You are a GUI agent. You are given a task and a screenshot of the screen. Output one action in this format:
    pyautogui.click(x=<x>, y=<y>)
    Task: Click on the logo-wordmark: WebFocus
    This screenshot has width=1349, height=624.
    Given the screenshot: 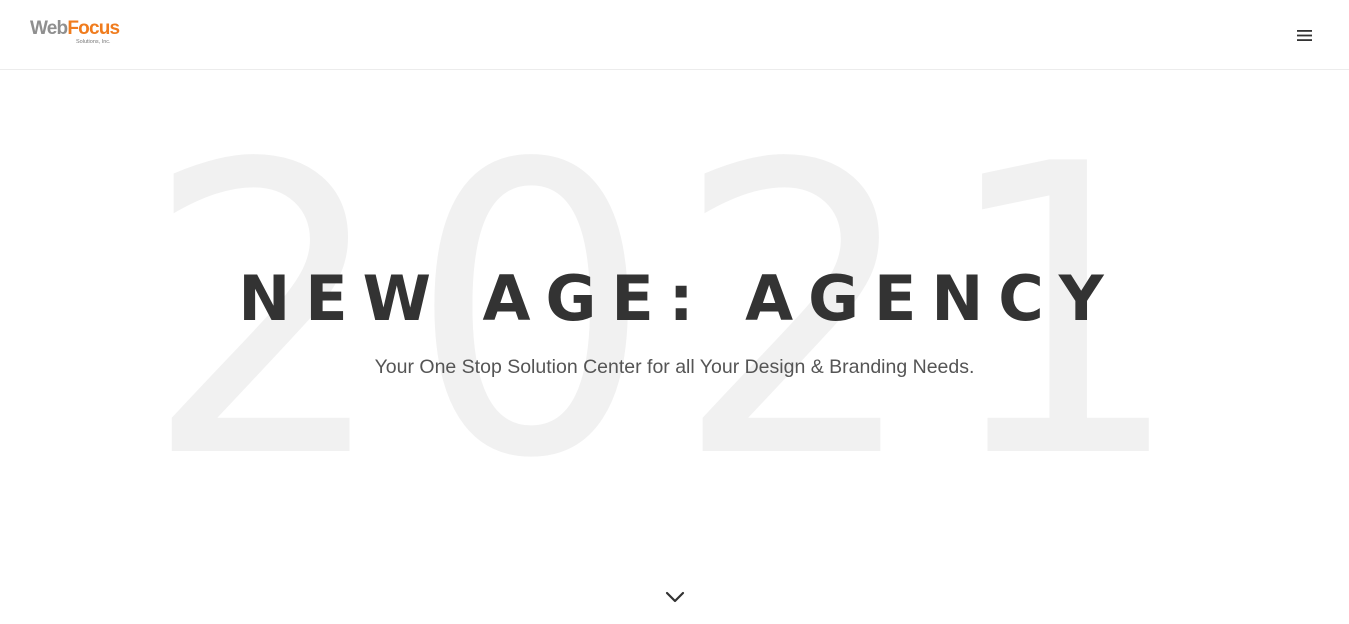 What is the action you would take?
    pyautogui.click(x=75, y=29)
    